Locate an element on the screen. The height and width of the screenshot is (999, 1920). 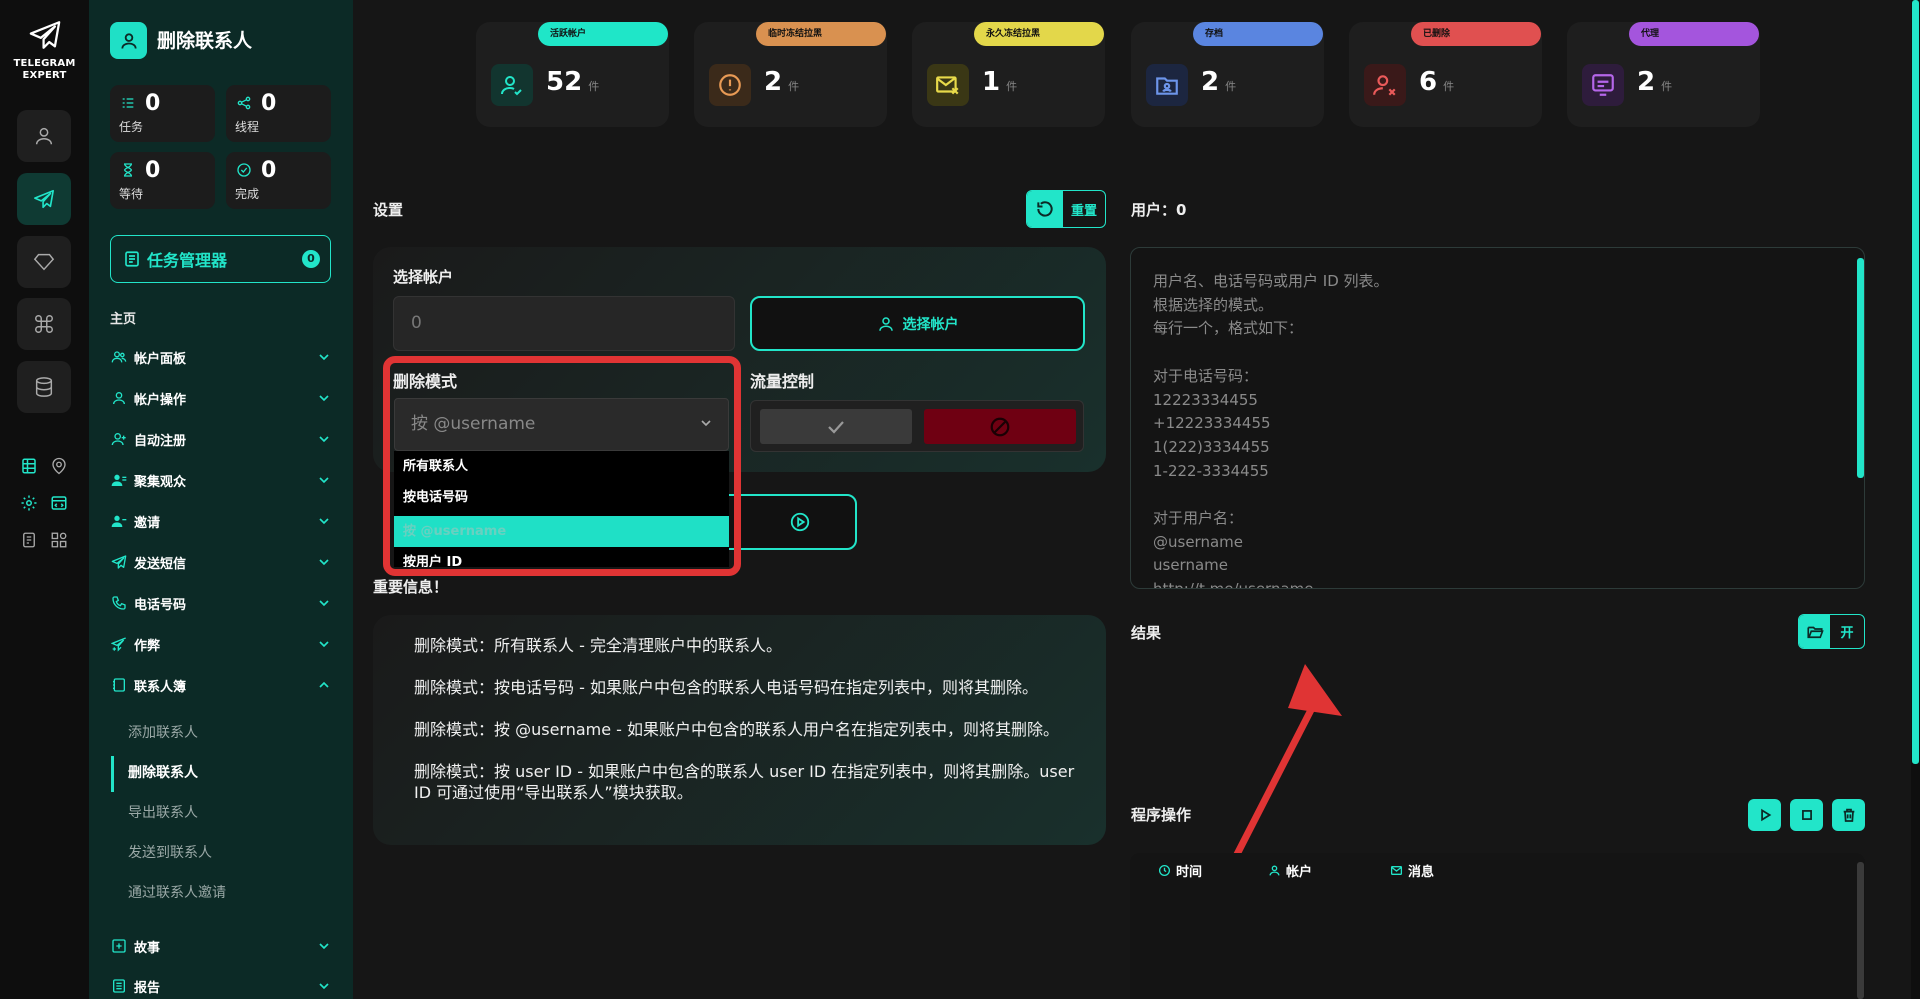
menu-item-account-panel: 帐户面板 is located at coordinates (221, 357).